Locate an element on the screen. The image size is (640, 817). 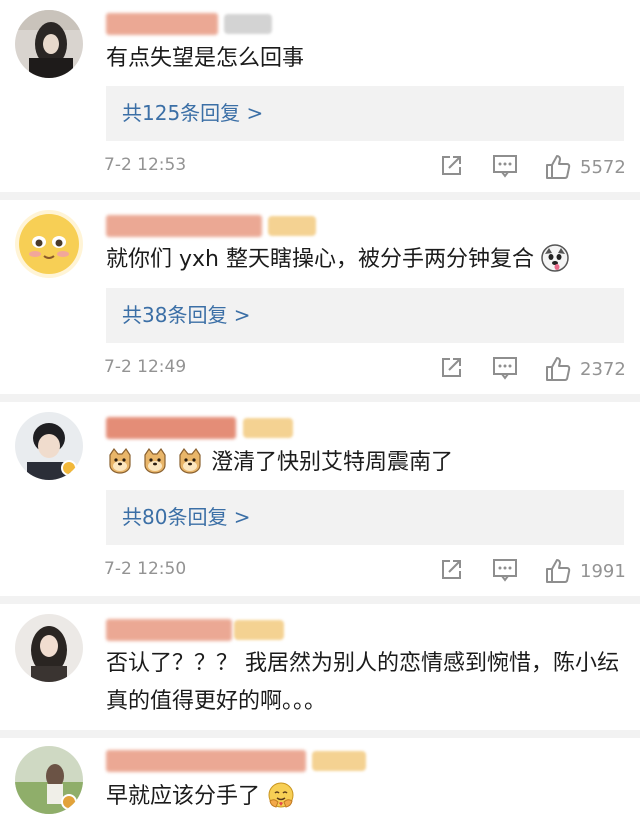
view-replies-link: 共125条回复 > is located at coordinates (365, 113).